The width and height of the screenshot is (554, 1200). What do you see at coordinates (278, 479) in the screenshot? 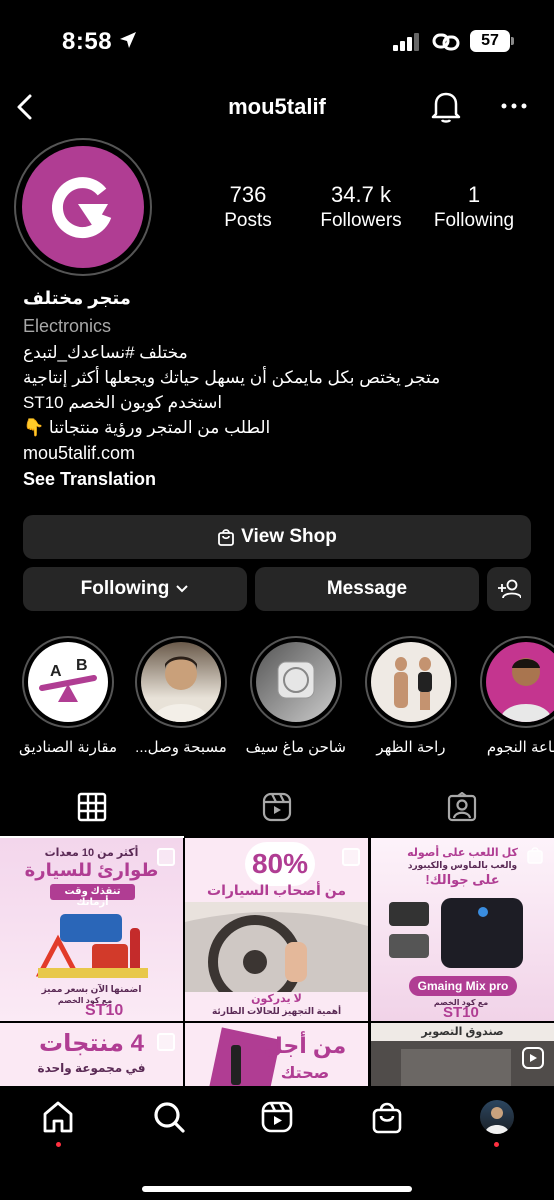
I see `see-translation-link: See Translation` at bounding box center [278, 479].